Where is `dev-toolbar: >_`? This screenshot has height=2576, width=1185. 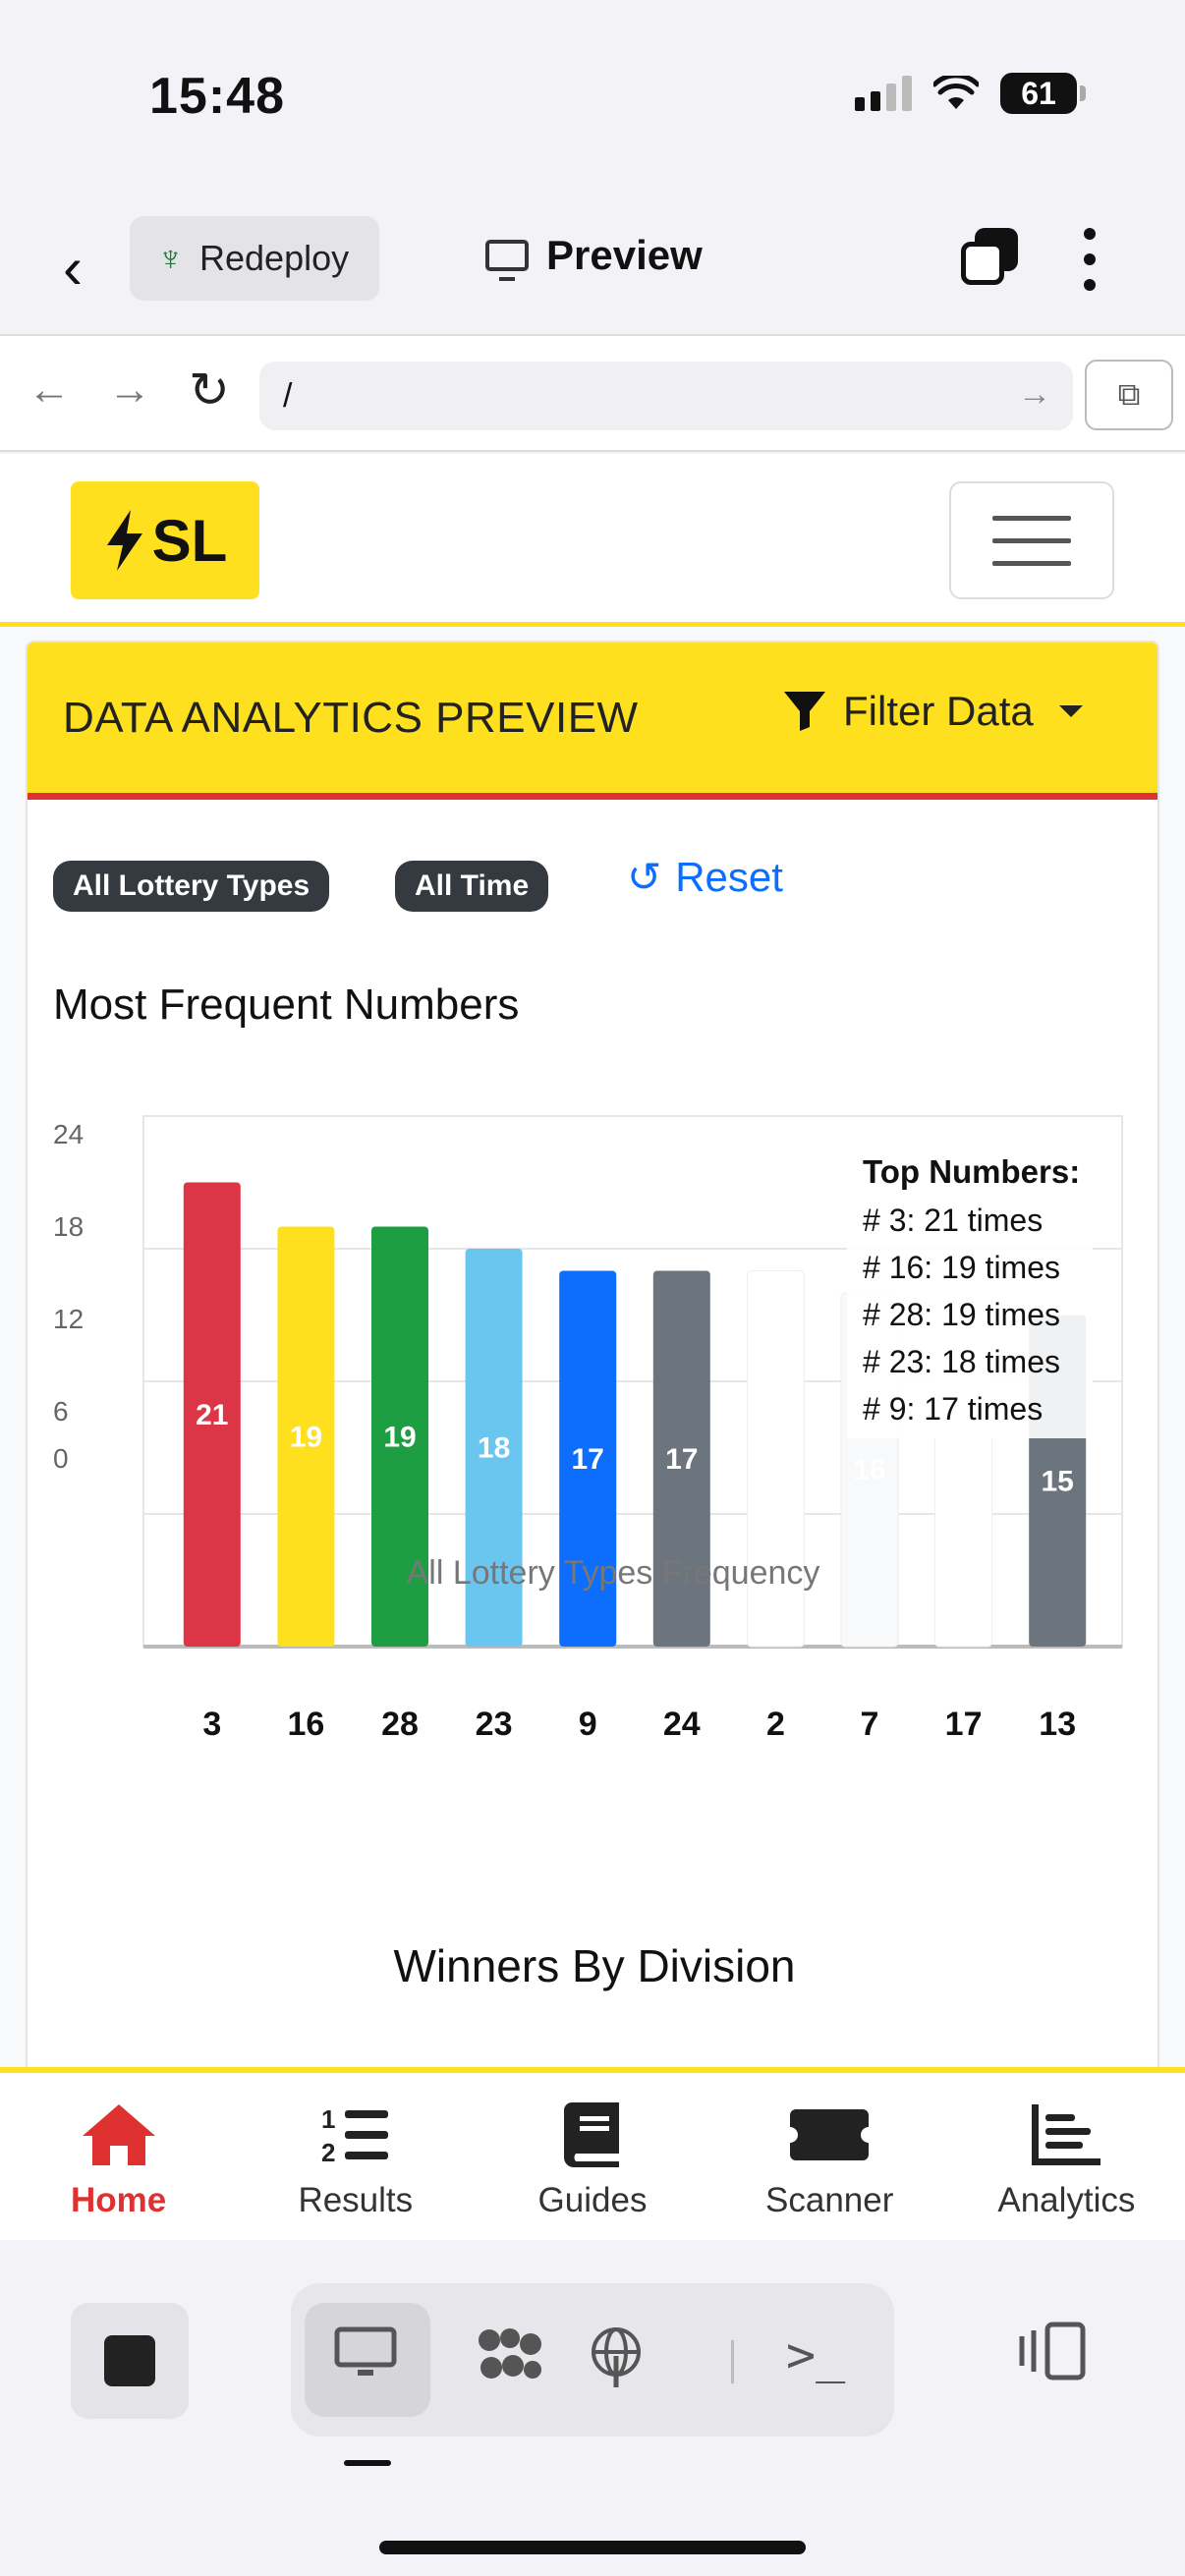 dev-toolbar: >_ is located at coordinates (592, 2408).